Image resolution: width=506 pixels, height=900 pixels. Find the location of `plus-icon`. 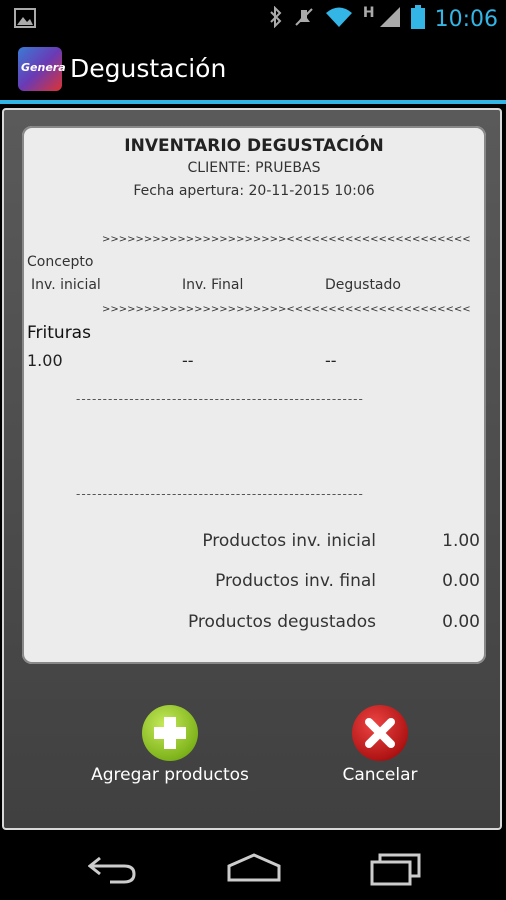

plus-icon is located at coordinates (170, 733).